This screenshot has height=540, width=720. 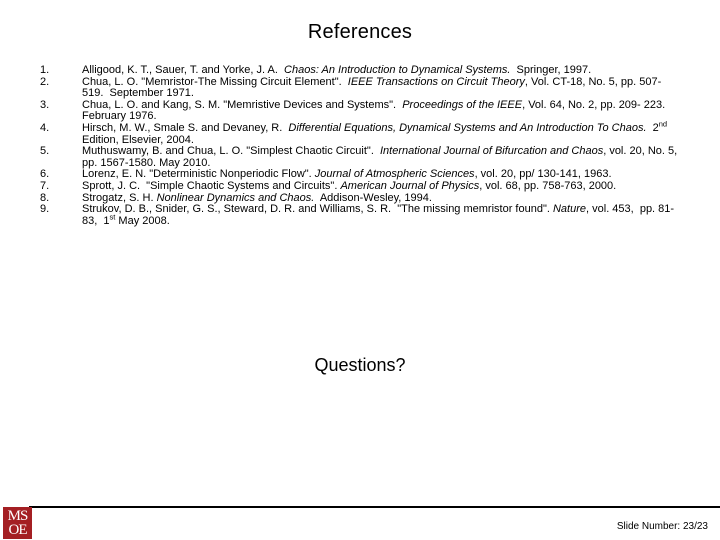 I want to click on msoe-logo-line-1: MS, so click(x=18, y=516).